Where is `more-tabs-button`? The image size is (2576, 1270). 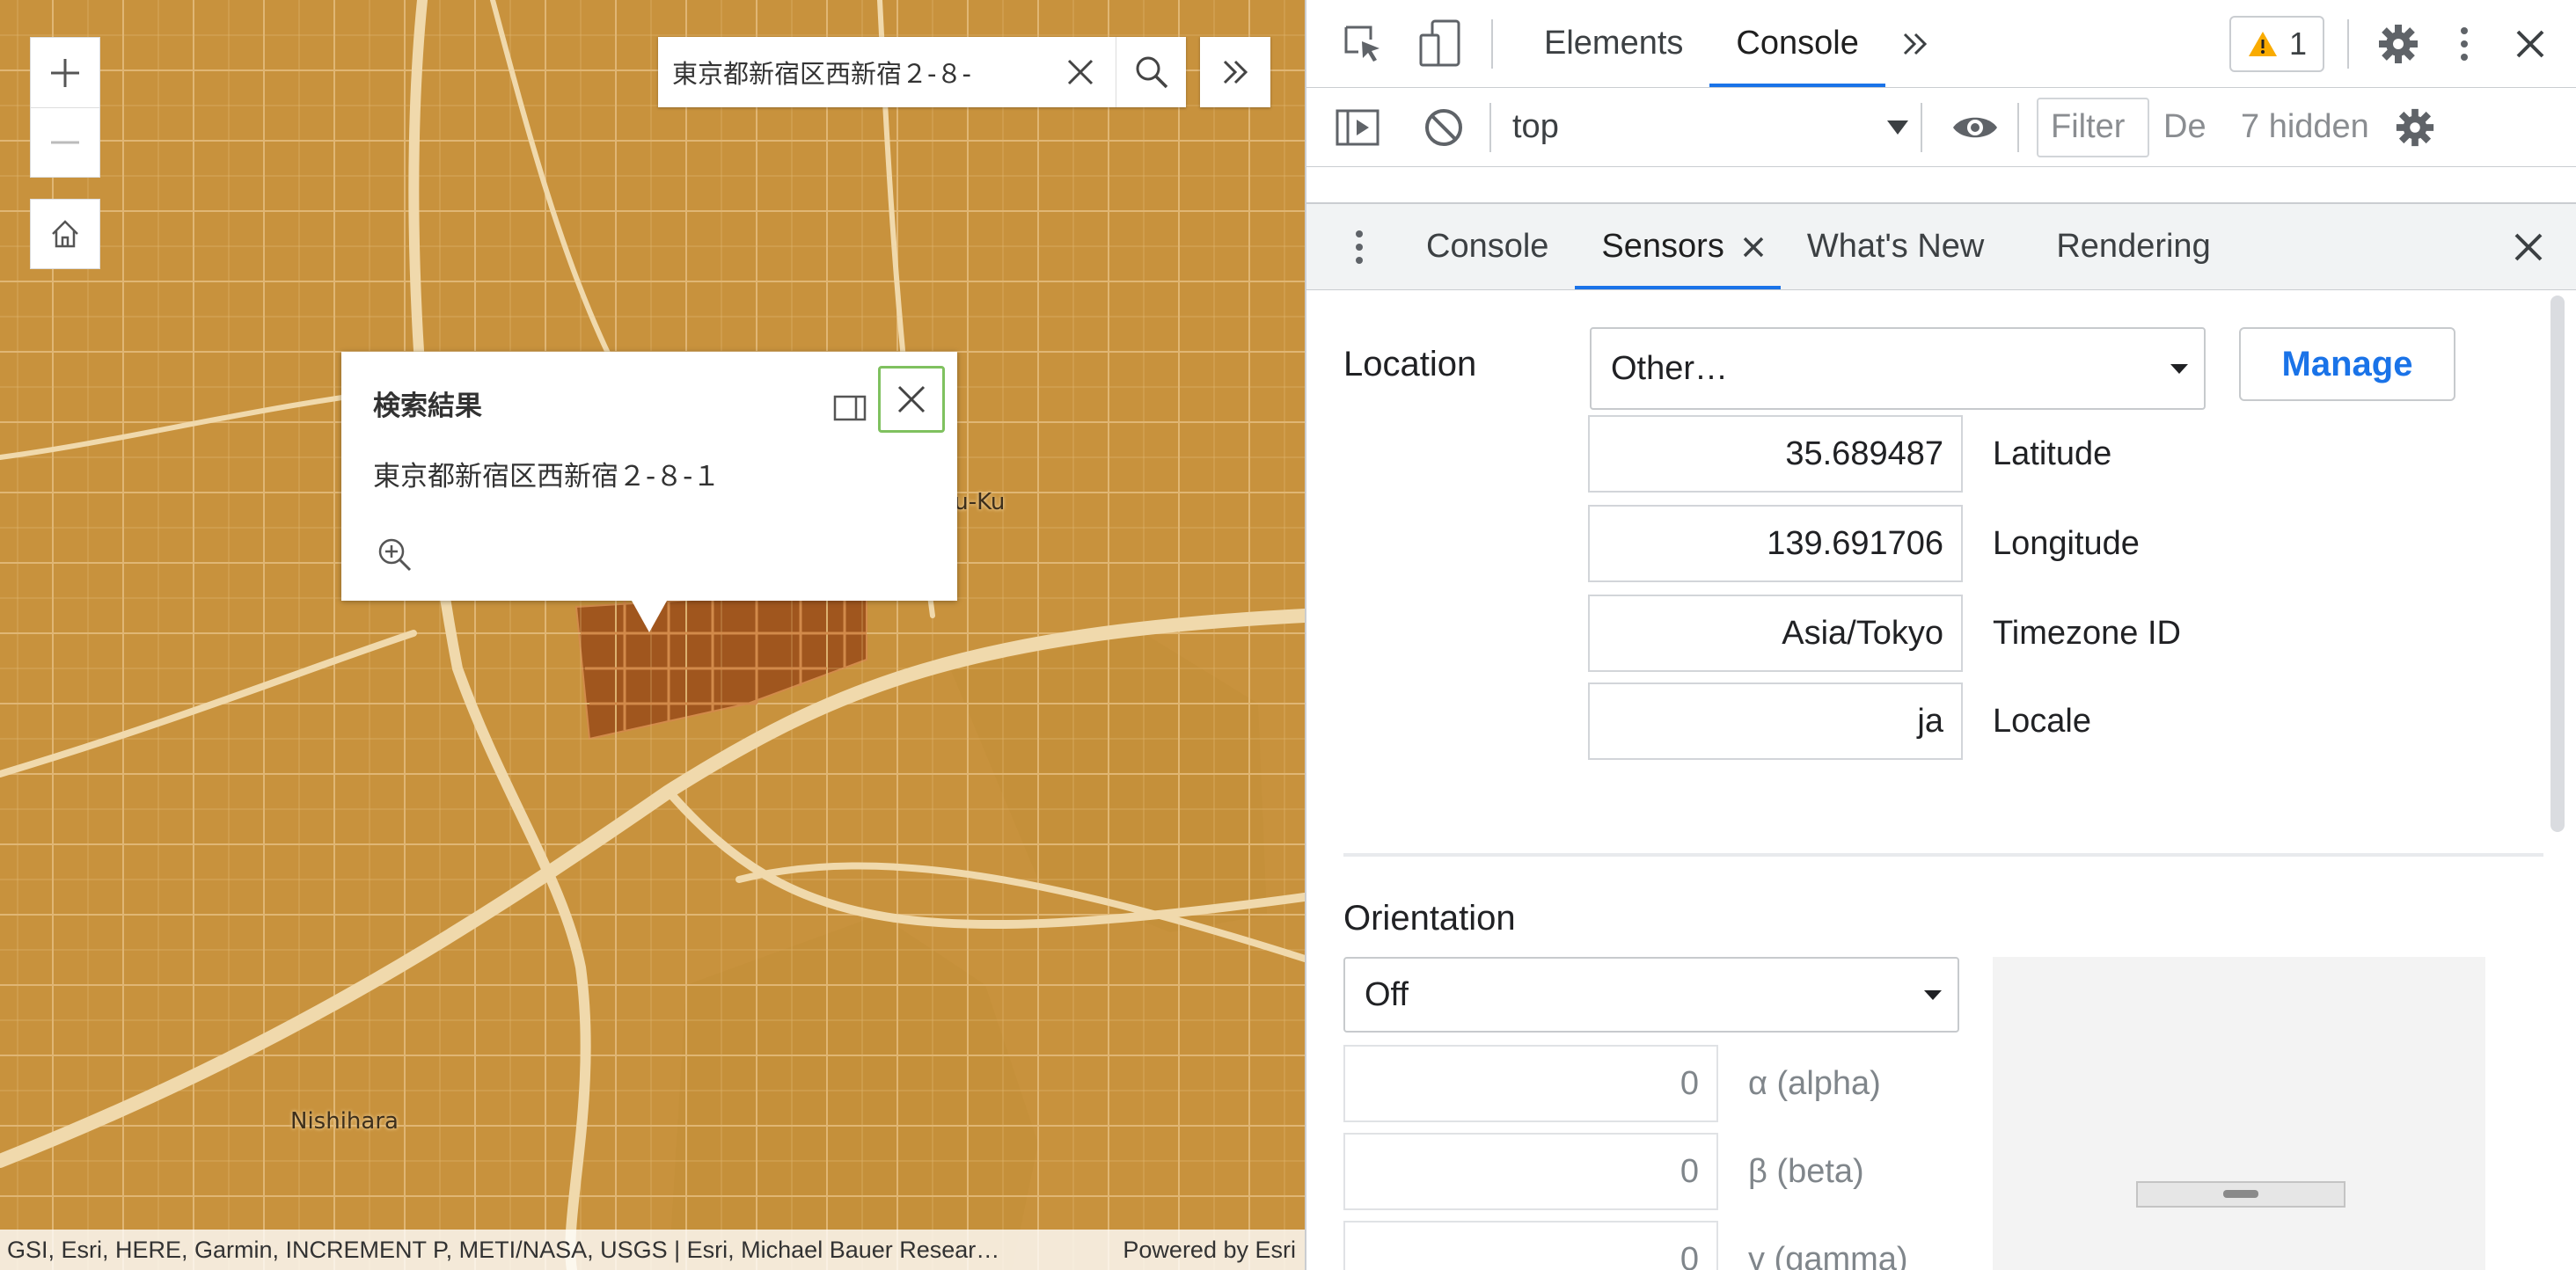 more-tabs-button is located at coordinates (1915, 44).